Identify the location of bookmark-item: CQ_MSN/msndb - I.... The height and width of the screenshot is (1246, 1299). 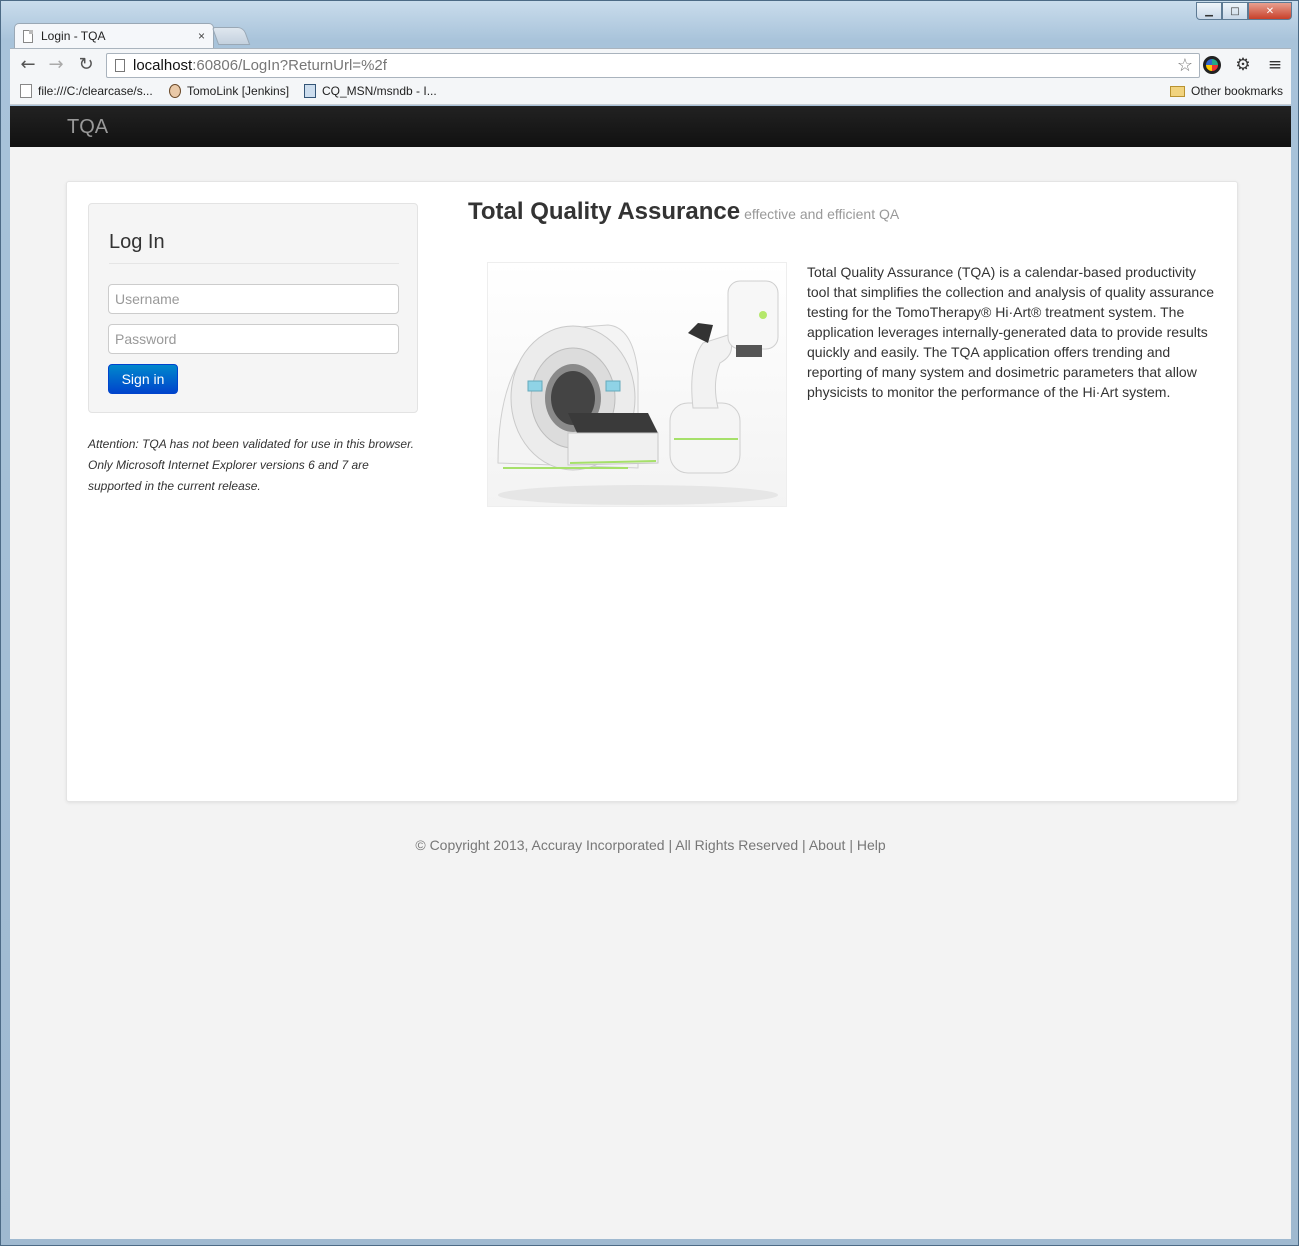
(370, 91).